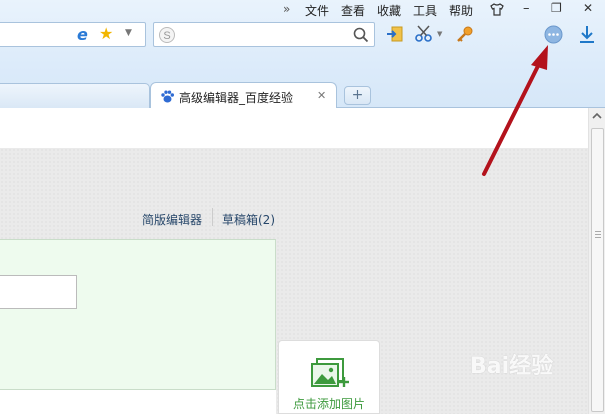 This screenshot has width=605, height=414. Describe the element at coordinates (361, 35) in the screenshot. I see `search-icon` at that location.